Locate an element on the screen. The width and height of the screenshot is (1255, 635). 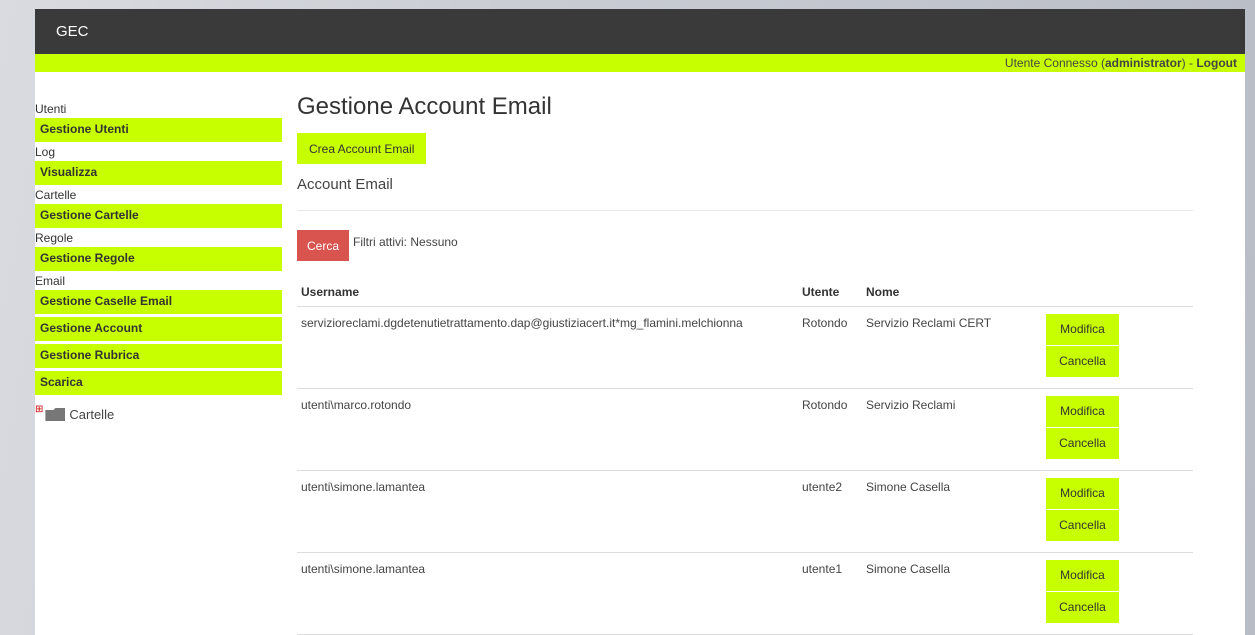
page-title: Gestione Account Email is located at coordinates (424, 106).